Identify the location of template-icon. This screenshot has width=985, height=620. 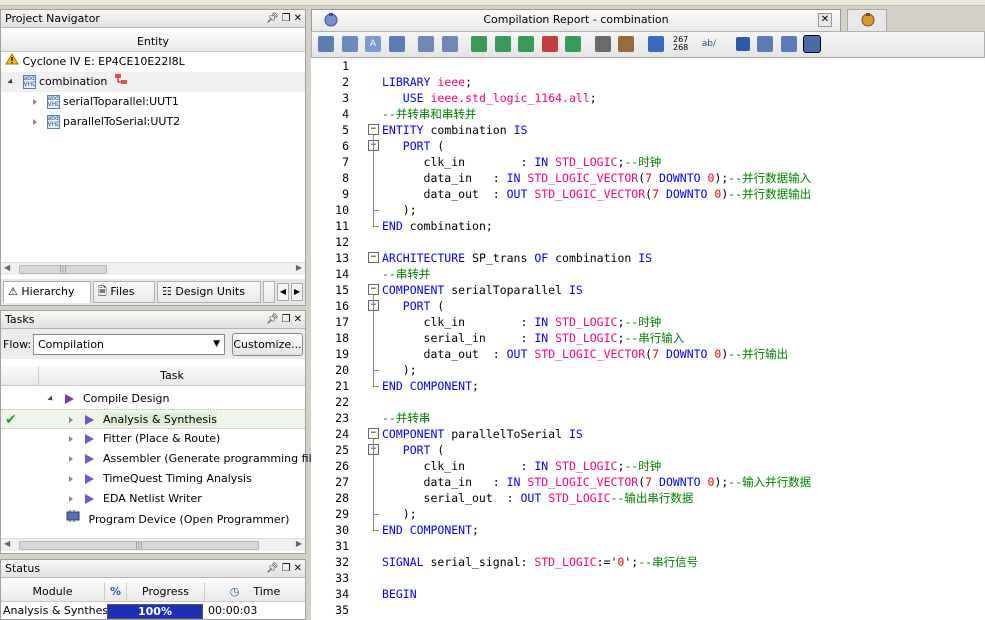
(626, 44).